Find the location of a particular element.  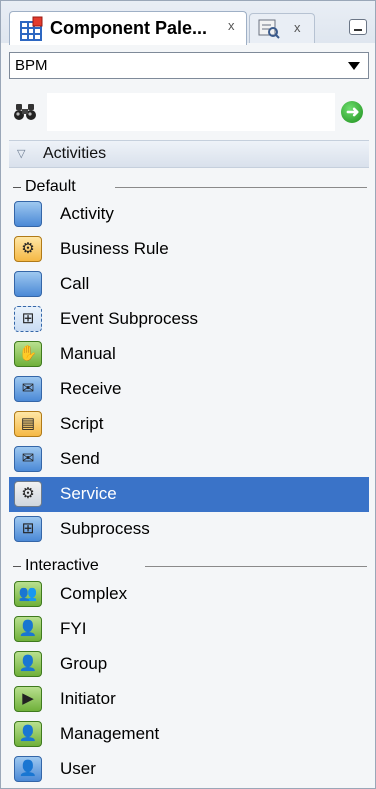

binoculars-icon is located at coordinates (25, 112).